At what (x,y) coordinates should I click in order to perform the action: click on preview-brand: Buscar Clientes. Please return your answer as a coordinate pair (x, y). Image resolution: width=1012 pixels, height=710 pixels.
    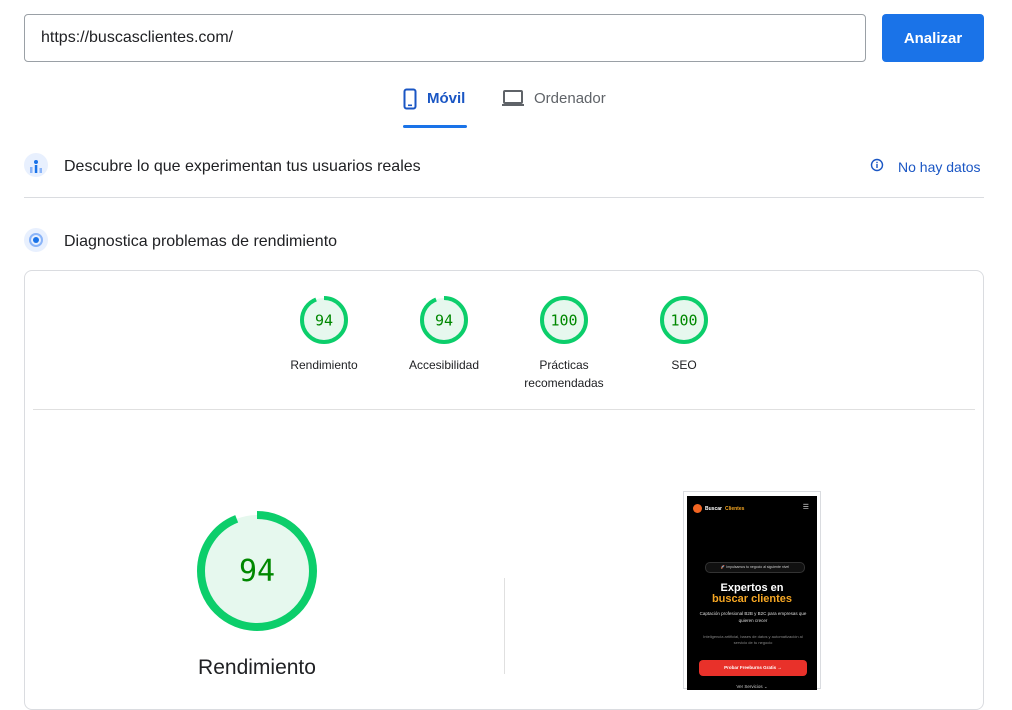
    Looking at the image, I should click on (718, 508).